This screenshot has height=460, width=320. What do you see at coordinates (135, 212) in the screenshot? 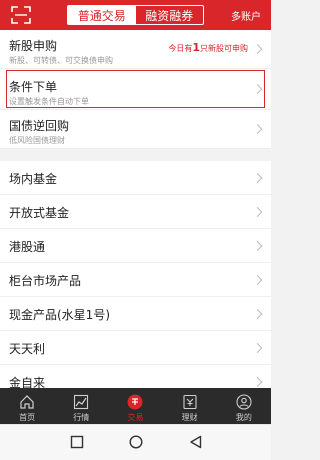
I see `list-item-open-fund: 开放式基金` at bounding box center [135, 212].